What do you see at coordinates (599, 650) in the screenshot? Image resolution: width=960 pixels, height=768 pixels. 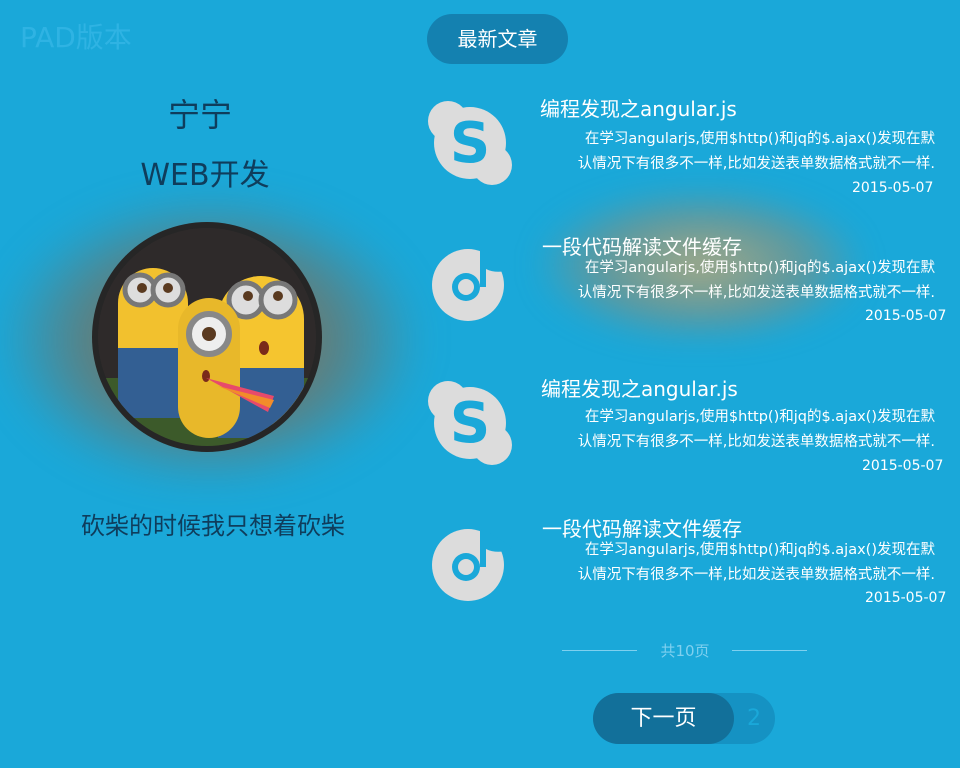 I see `pager-divider-left` at bounding box center [599, 650].